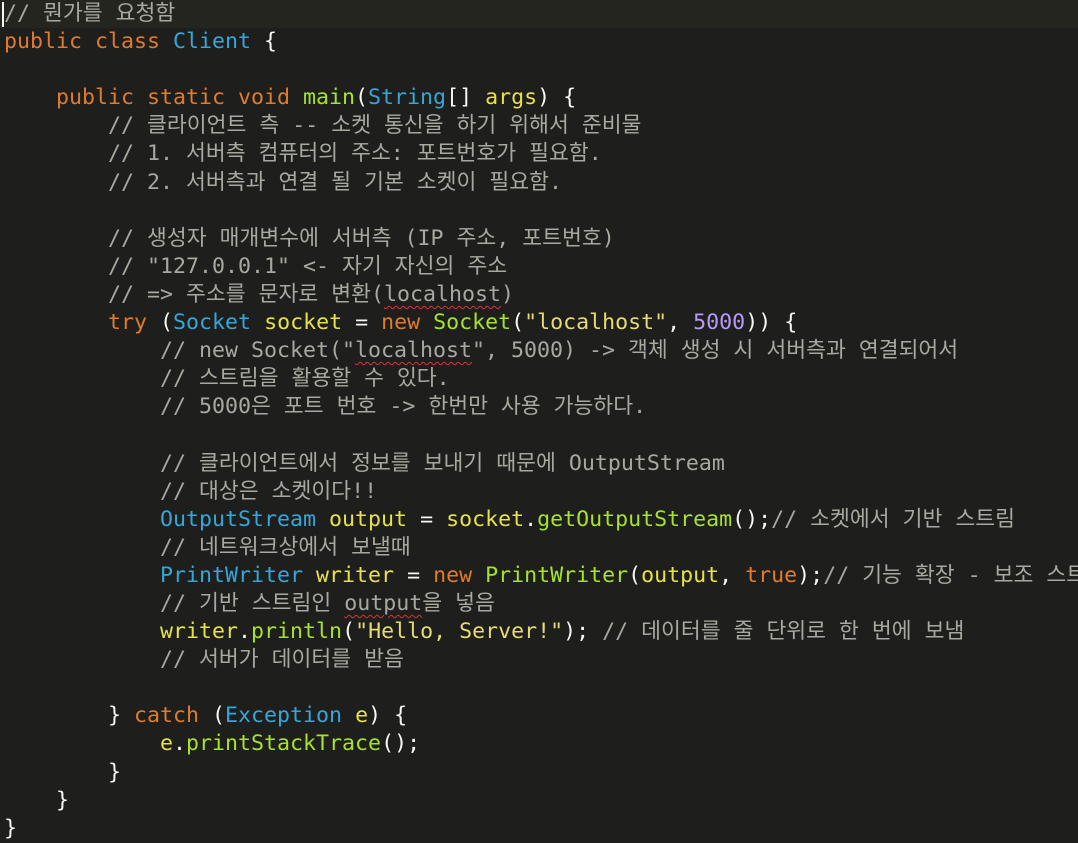 The image size is (1078, 843). Describe the element at coordinates (541, 407) in the screenshot. I see `code-line: // 5000은 포트 번호 -> 한번만 사용 가능하다.` at that location.